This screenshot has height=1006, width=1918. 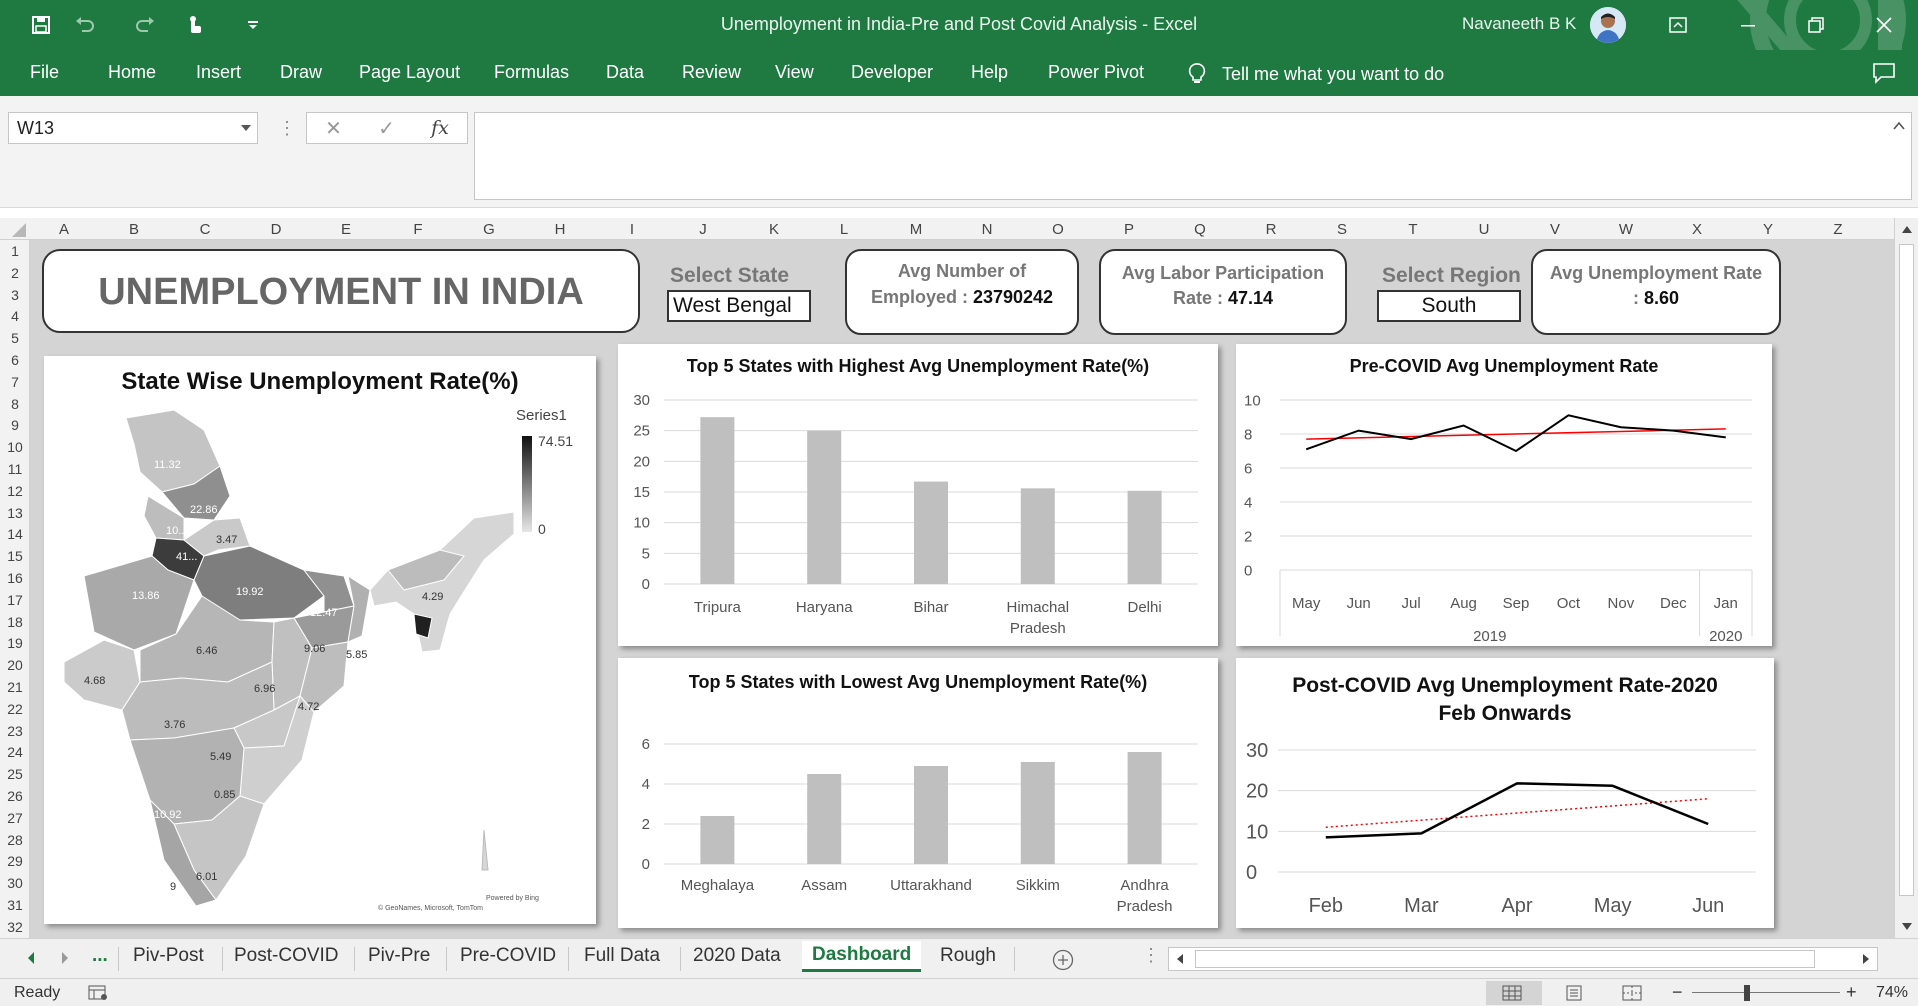 What do you see at coordinates (703, 229) in the screenshot?
I see `column-header-j: J` at bounding box center [703, 229].